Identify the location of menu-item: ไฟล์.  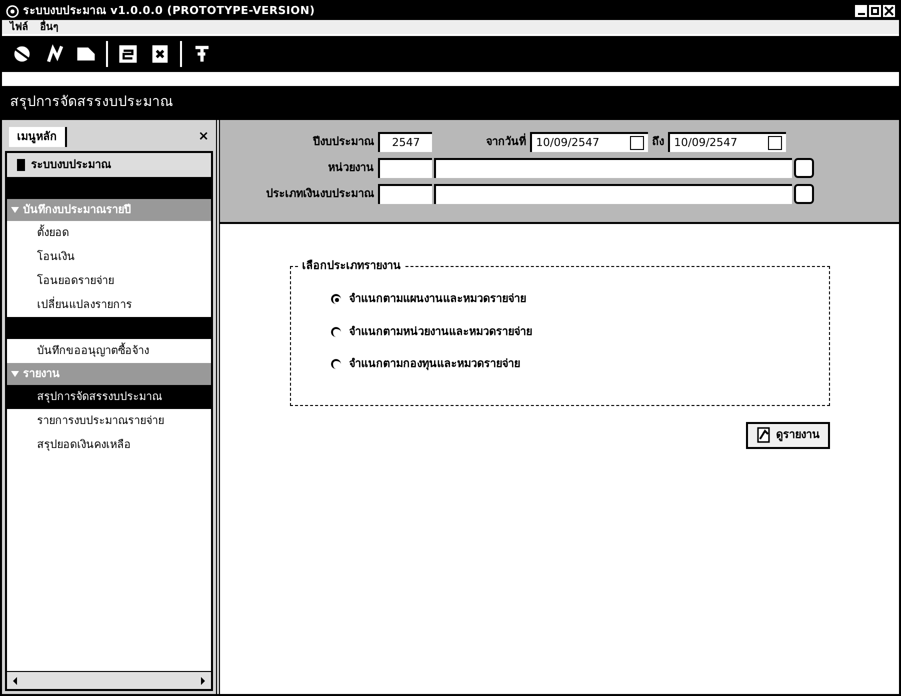
(19, 27).